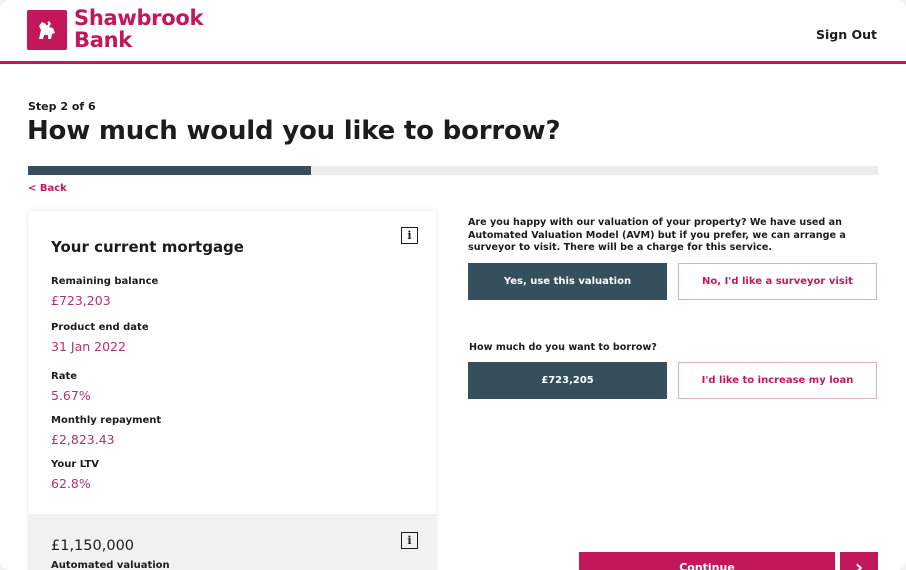 This screenshot has width=906, height=570. I want to click on brand-logo-text: Shawbrook Bank, so click(138, 29).